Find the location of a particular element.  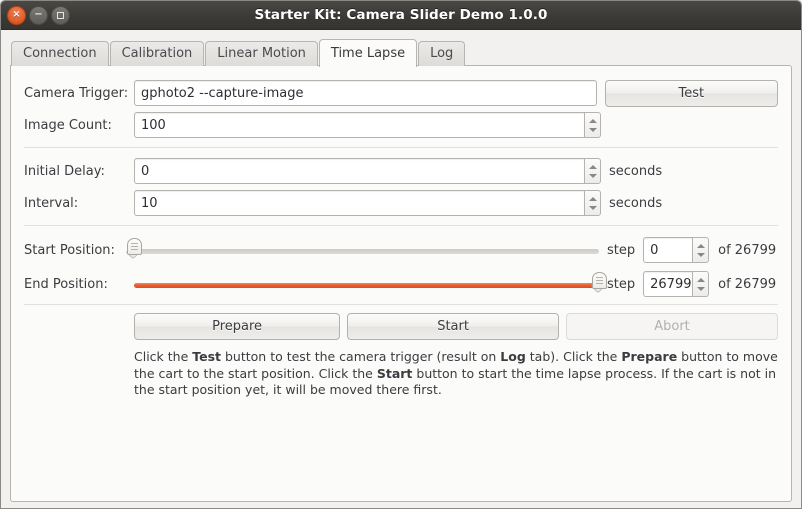

tab-linear-motion: Linear Motion is located at coordinates (261, 53).